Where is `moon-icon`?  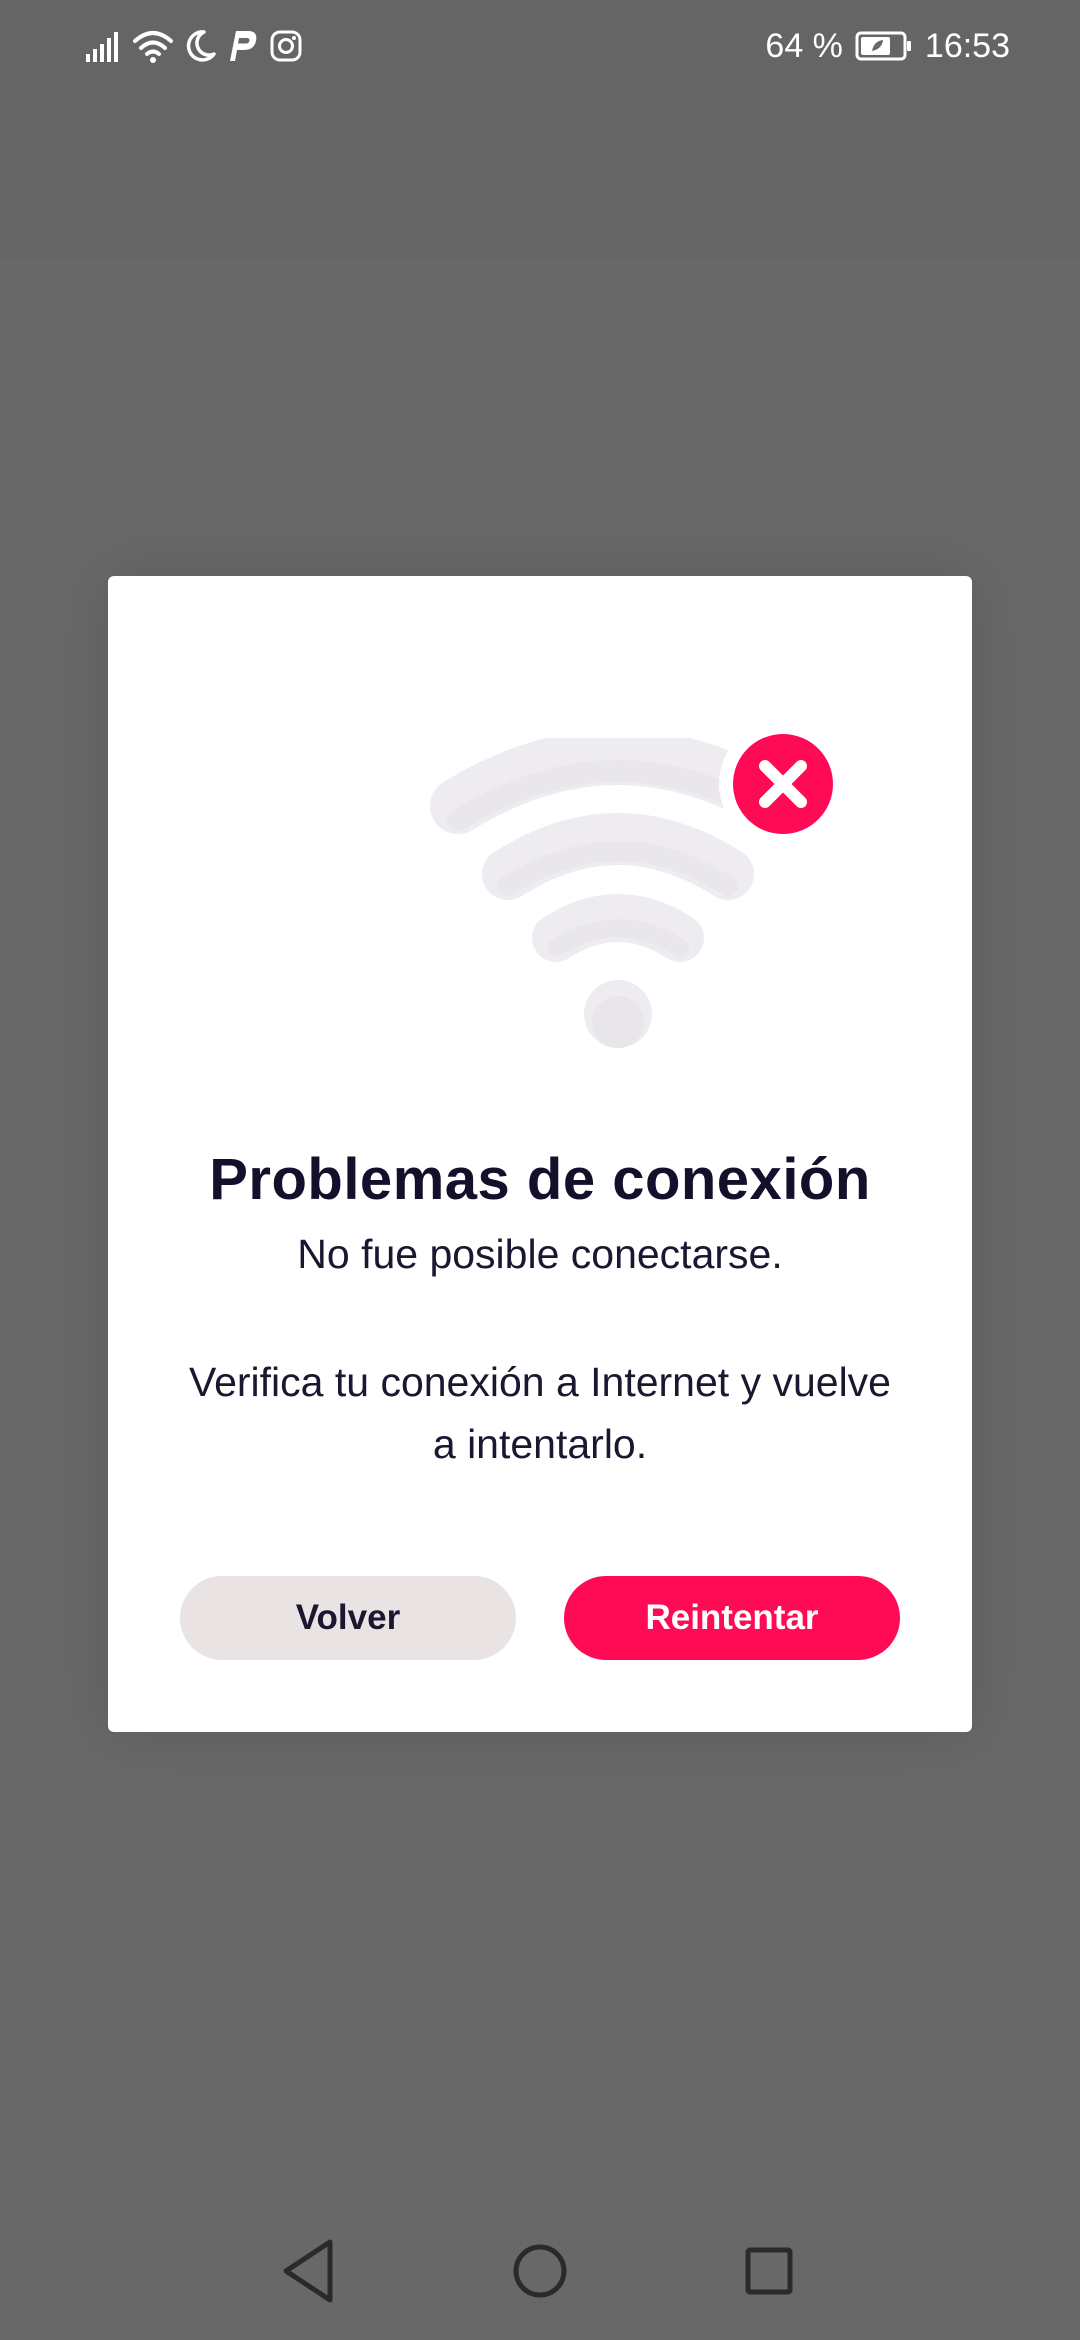 moon-icon is located at coordinates (201, 46).